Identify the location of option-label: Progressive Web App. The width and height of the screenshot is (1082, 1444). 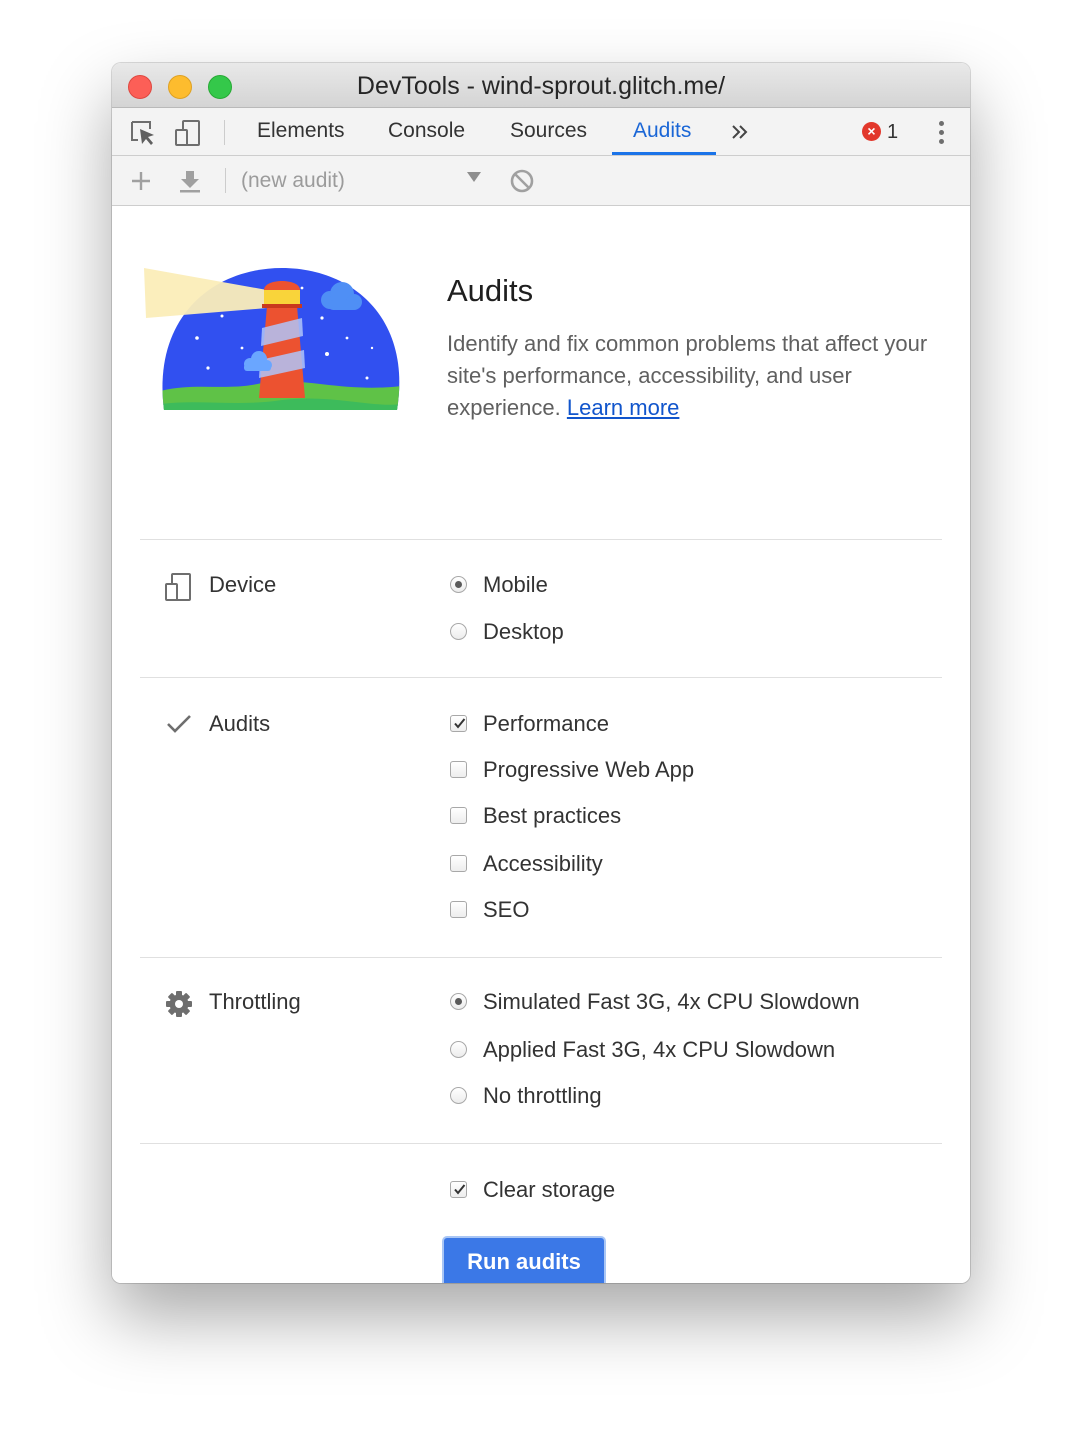
(588, 770).